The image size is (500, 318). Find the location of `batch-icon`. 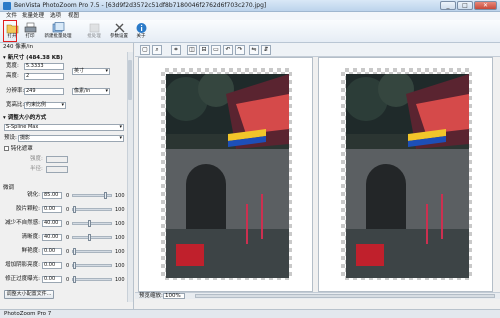

batch-icon is located at coordinates (94, 28).